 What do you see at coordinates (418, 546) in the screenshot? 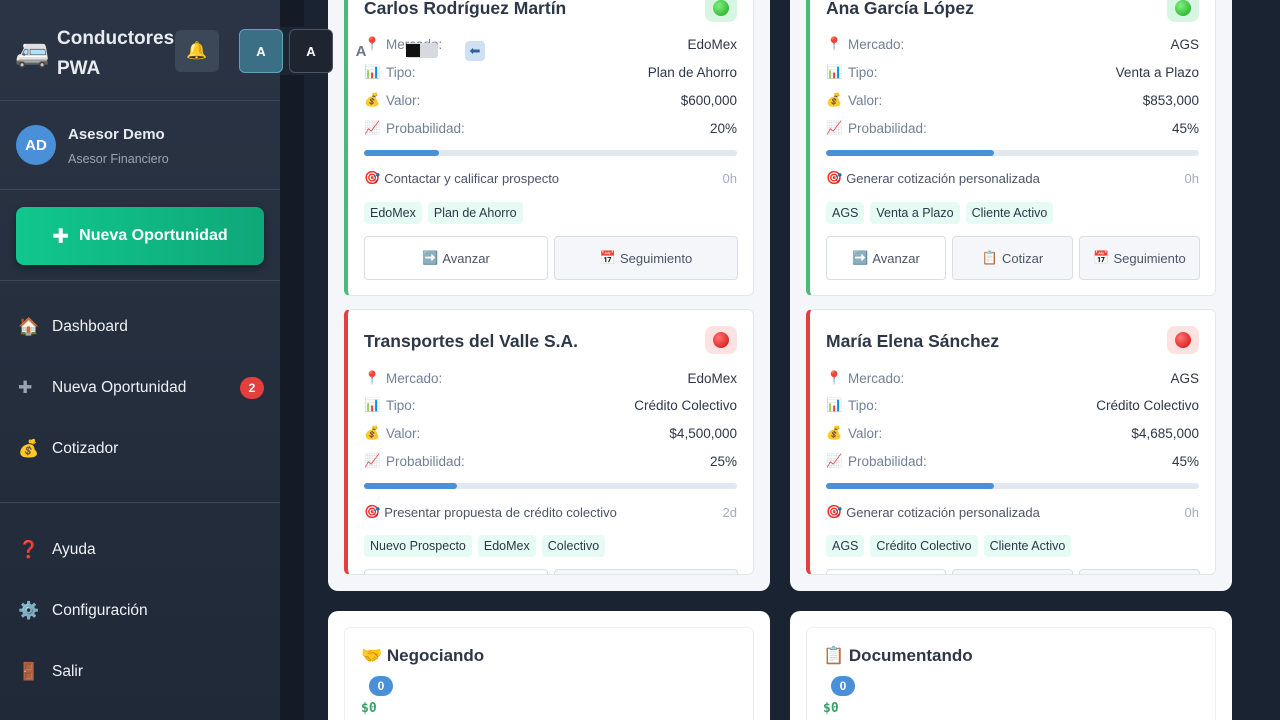
I see `tag: Nuevo Prospecto` at bounding box center [418, 546].